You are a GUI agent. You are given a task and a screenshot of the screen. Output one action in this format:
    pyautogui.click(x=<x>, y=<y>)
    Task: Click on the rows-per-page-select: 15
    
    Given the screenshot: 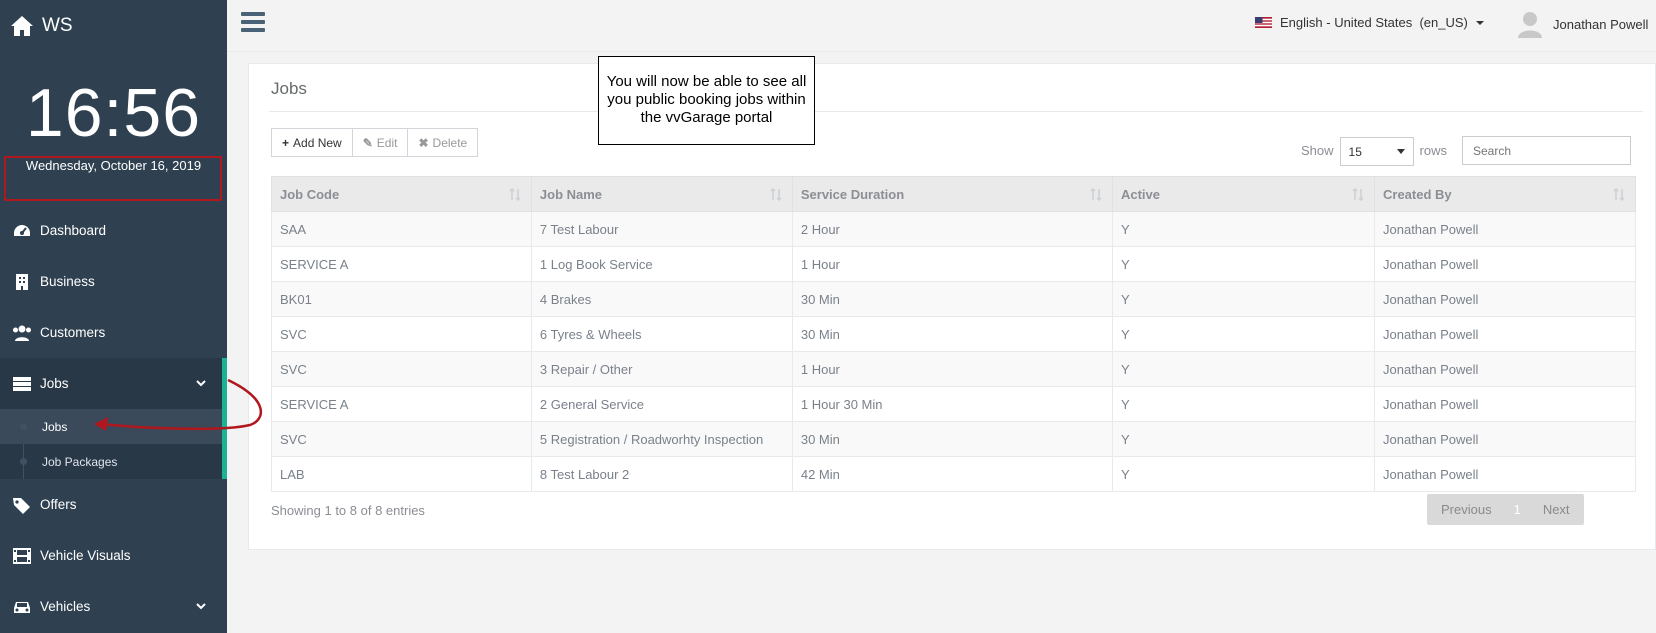 What is the action you would take?
    pyautogui.click(x=1376, y=151)
    